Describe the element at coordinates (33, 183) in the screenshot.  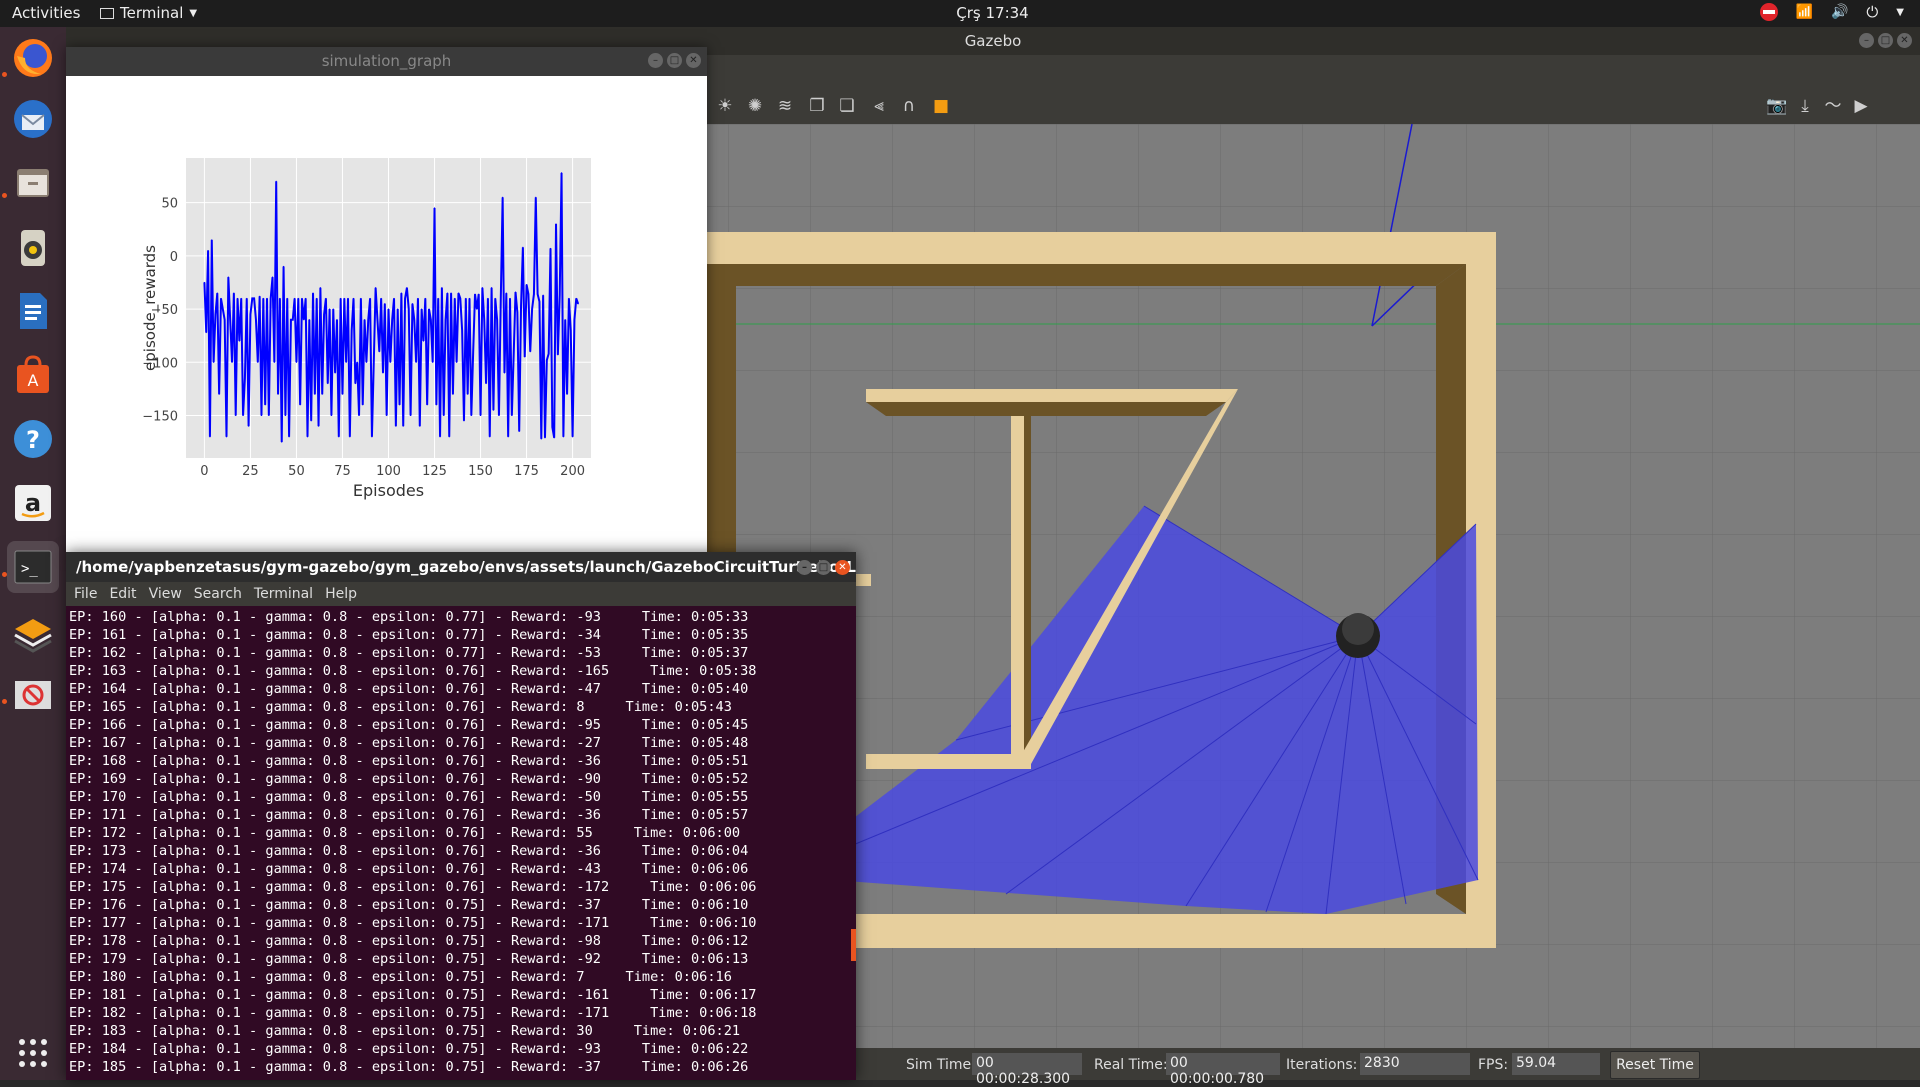
I see `files-icon` at that location.